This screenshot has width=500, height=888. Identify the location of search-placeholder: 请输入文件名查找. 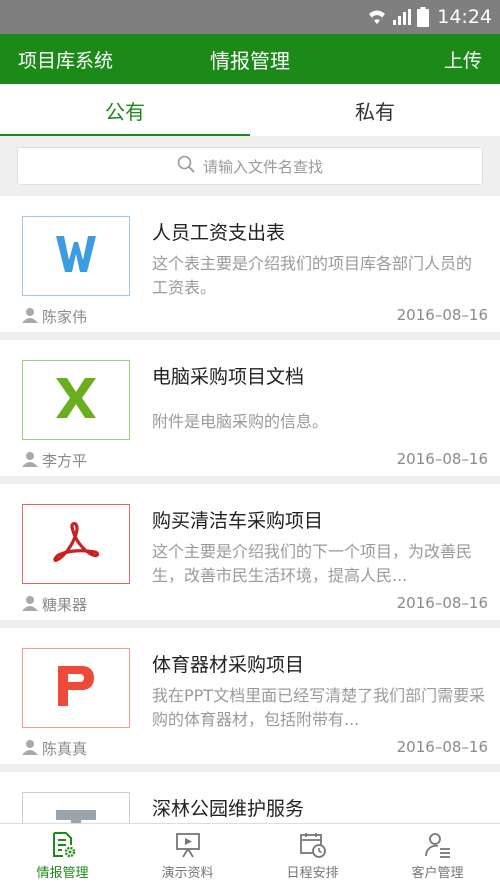
(262, 166).